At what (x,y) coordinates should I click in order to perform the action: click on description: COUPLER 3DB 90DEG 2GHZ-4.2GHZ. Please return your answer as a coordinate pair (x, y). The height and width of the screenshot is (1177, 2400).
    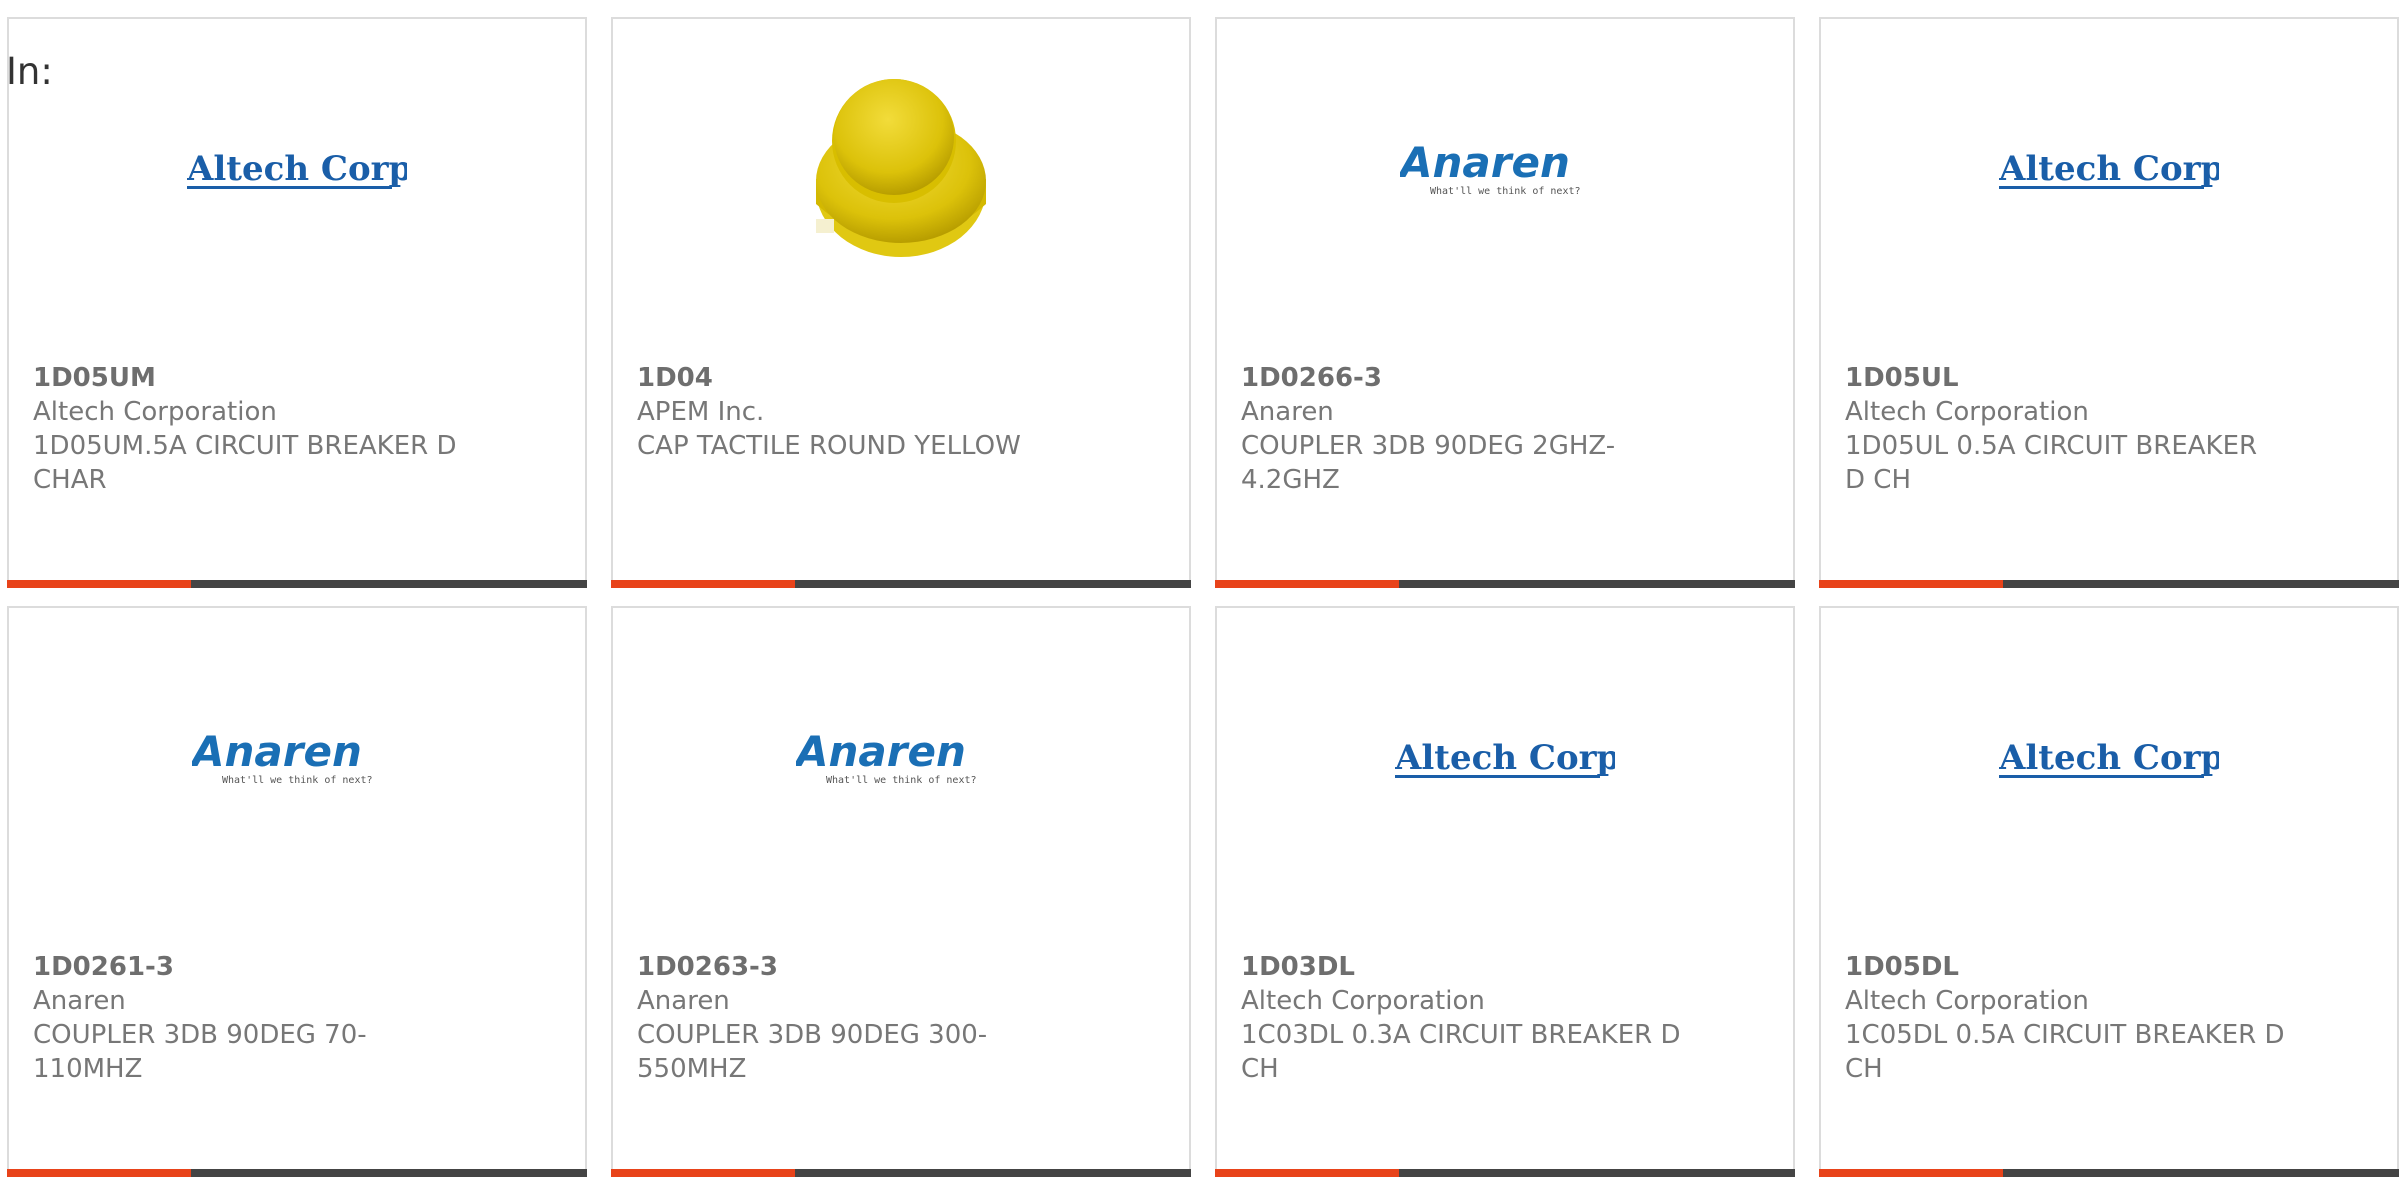
    Looking at the image, I should click on (1428, 463).